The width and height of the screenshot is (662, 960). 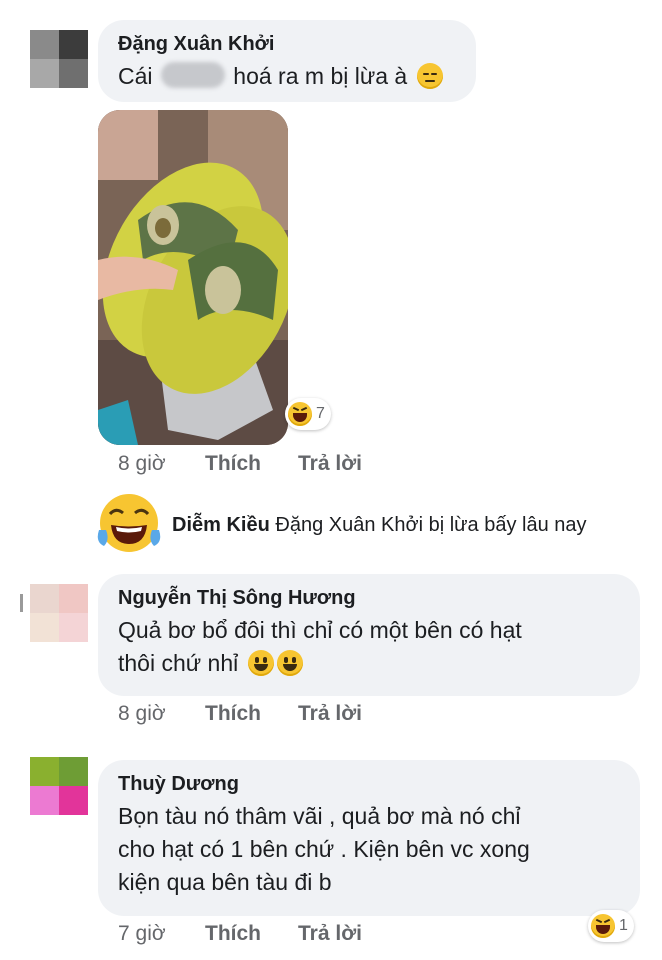 I want to click on comment-actions: 7 giờ Thích Trả lời, so click(x=331, y=936).